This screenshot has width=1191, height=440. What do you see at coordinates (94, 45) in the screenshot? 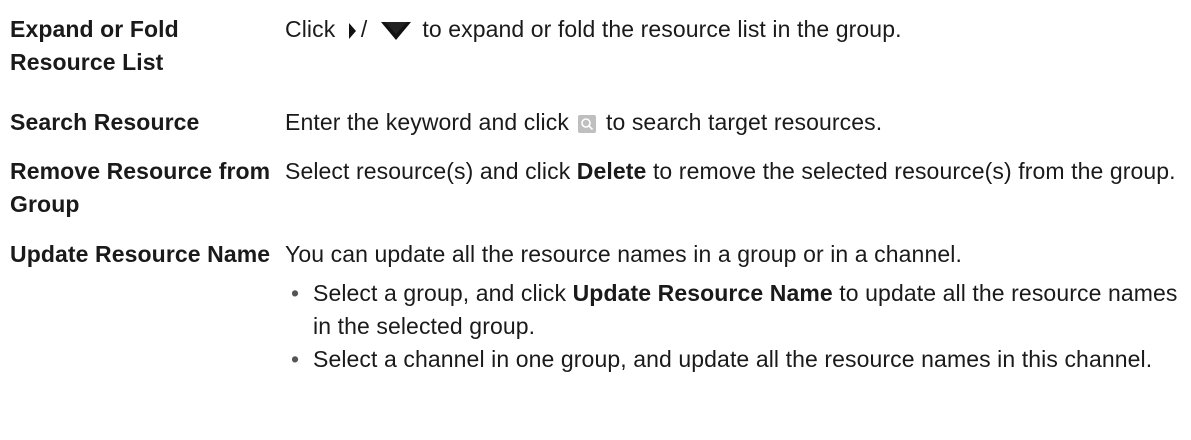
I see `row-term-expand-fold: Expand or Fold Resource List` at bounding box center [94, 45].